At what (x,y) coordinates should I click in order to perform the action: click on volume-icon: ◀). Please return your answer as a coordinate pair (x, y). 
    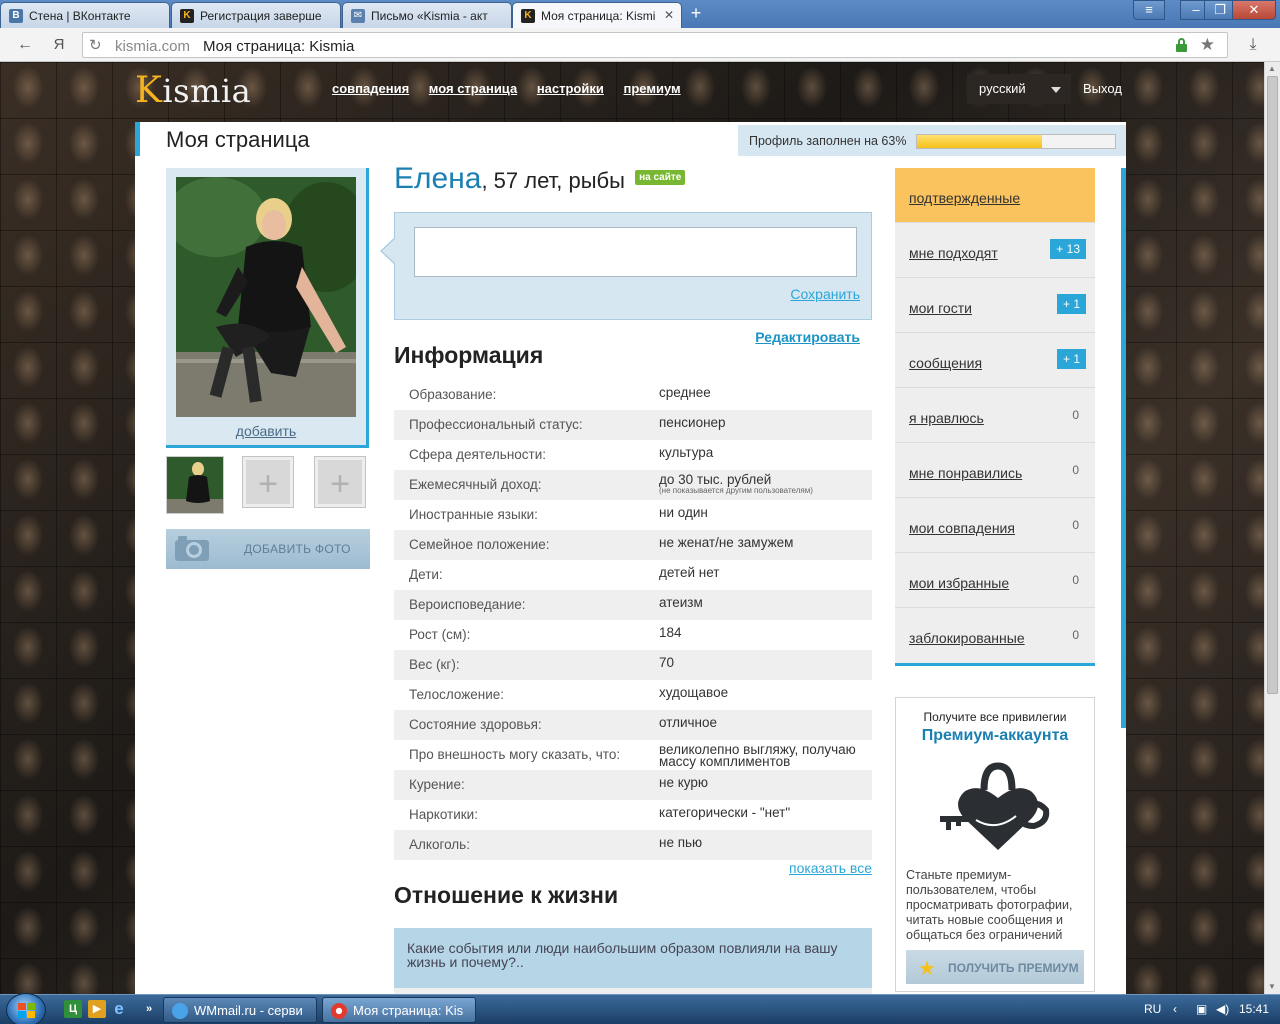
    Looking at the image, I should click on (1222, 1009).